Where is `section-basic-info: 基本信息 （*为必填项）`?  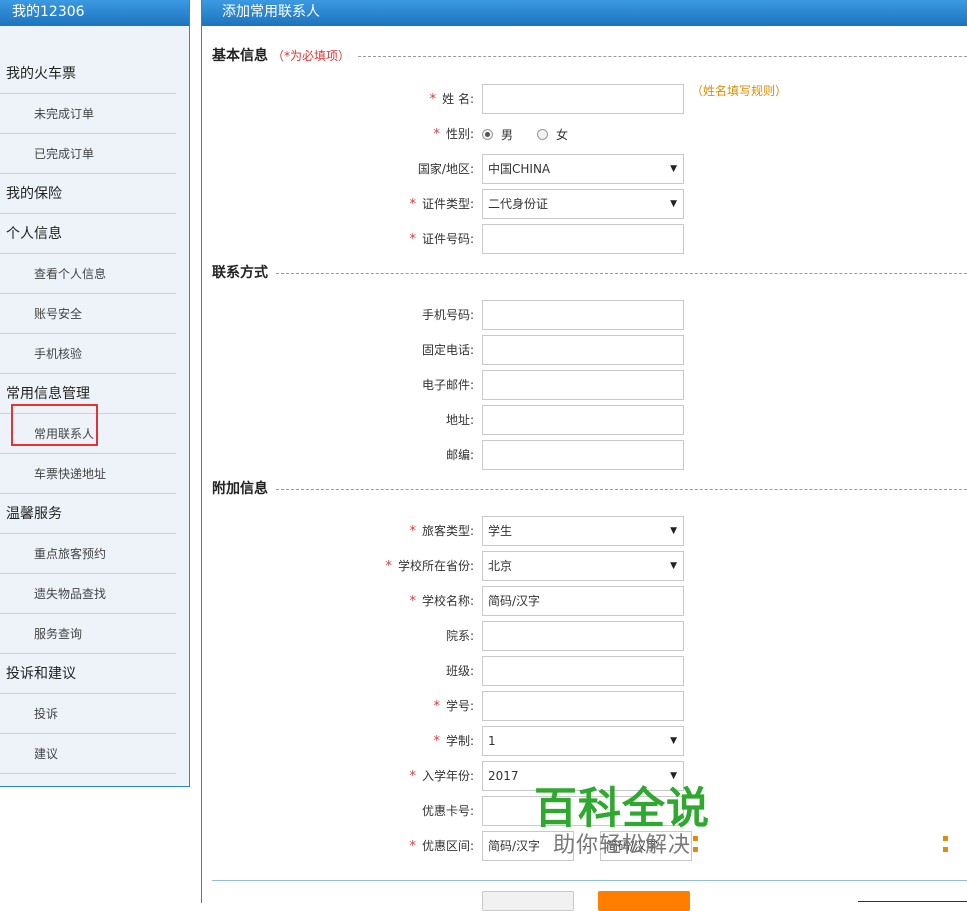 section-basic-info: 基本信息 （*为必填项） is located at coordinates (589, 55).